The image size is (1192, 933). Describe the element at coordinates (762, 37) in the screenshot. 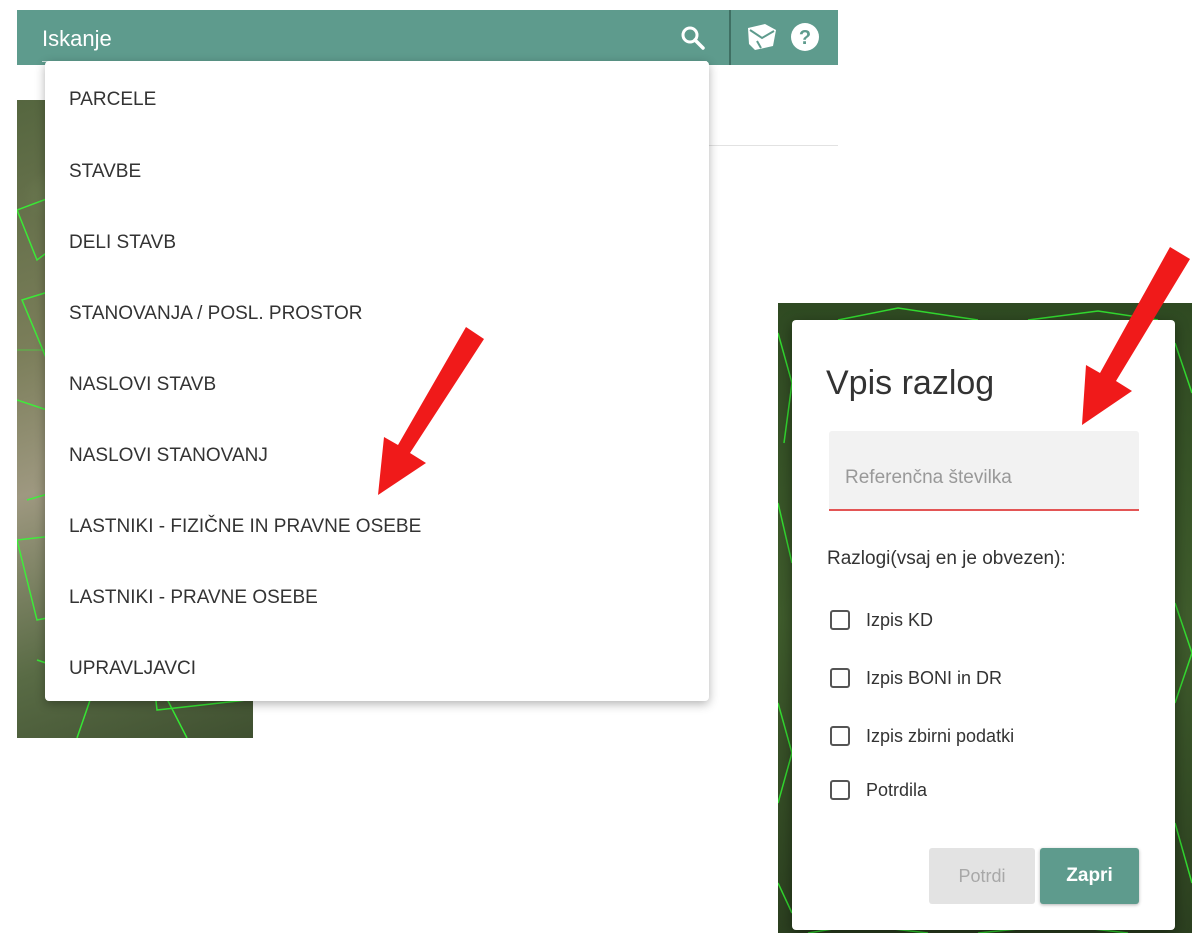

I see `mail-icon` at that location.